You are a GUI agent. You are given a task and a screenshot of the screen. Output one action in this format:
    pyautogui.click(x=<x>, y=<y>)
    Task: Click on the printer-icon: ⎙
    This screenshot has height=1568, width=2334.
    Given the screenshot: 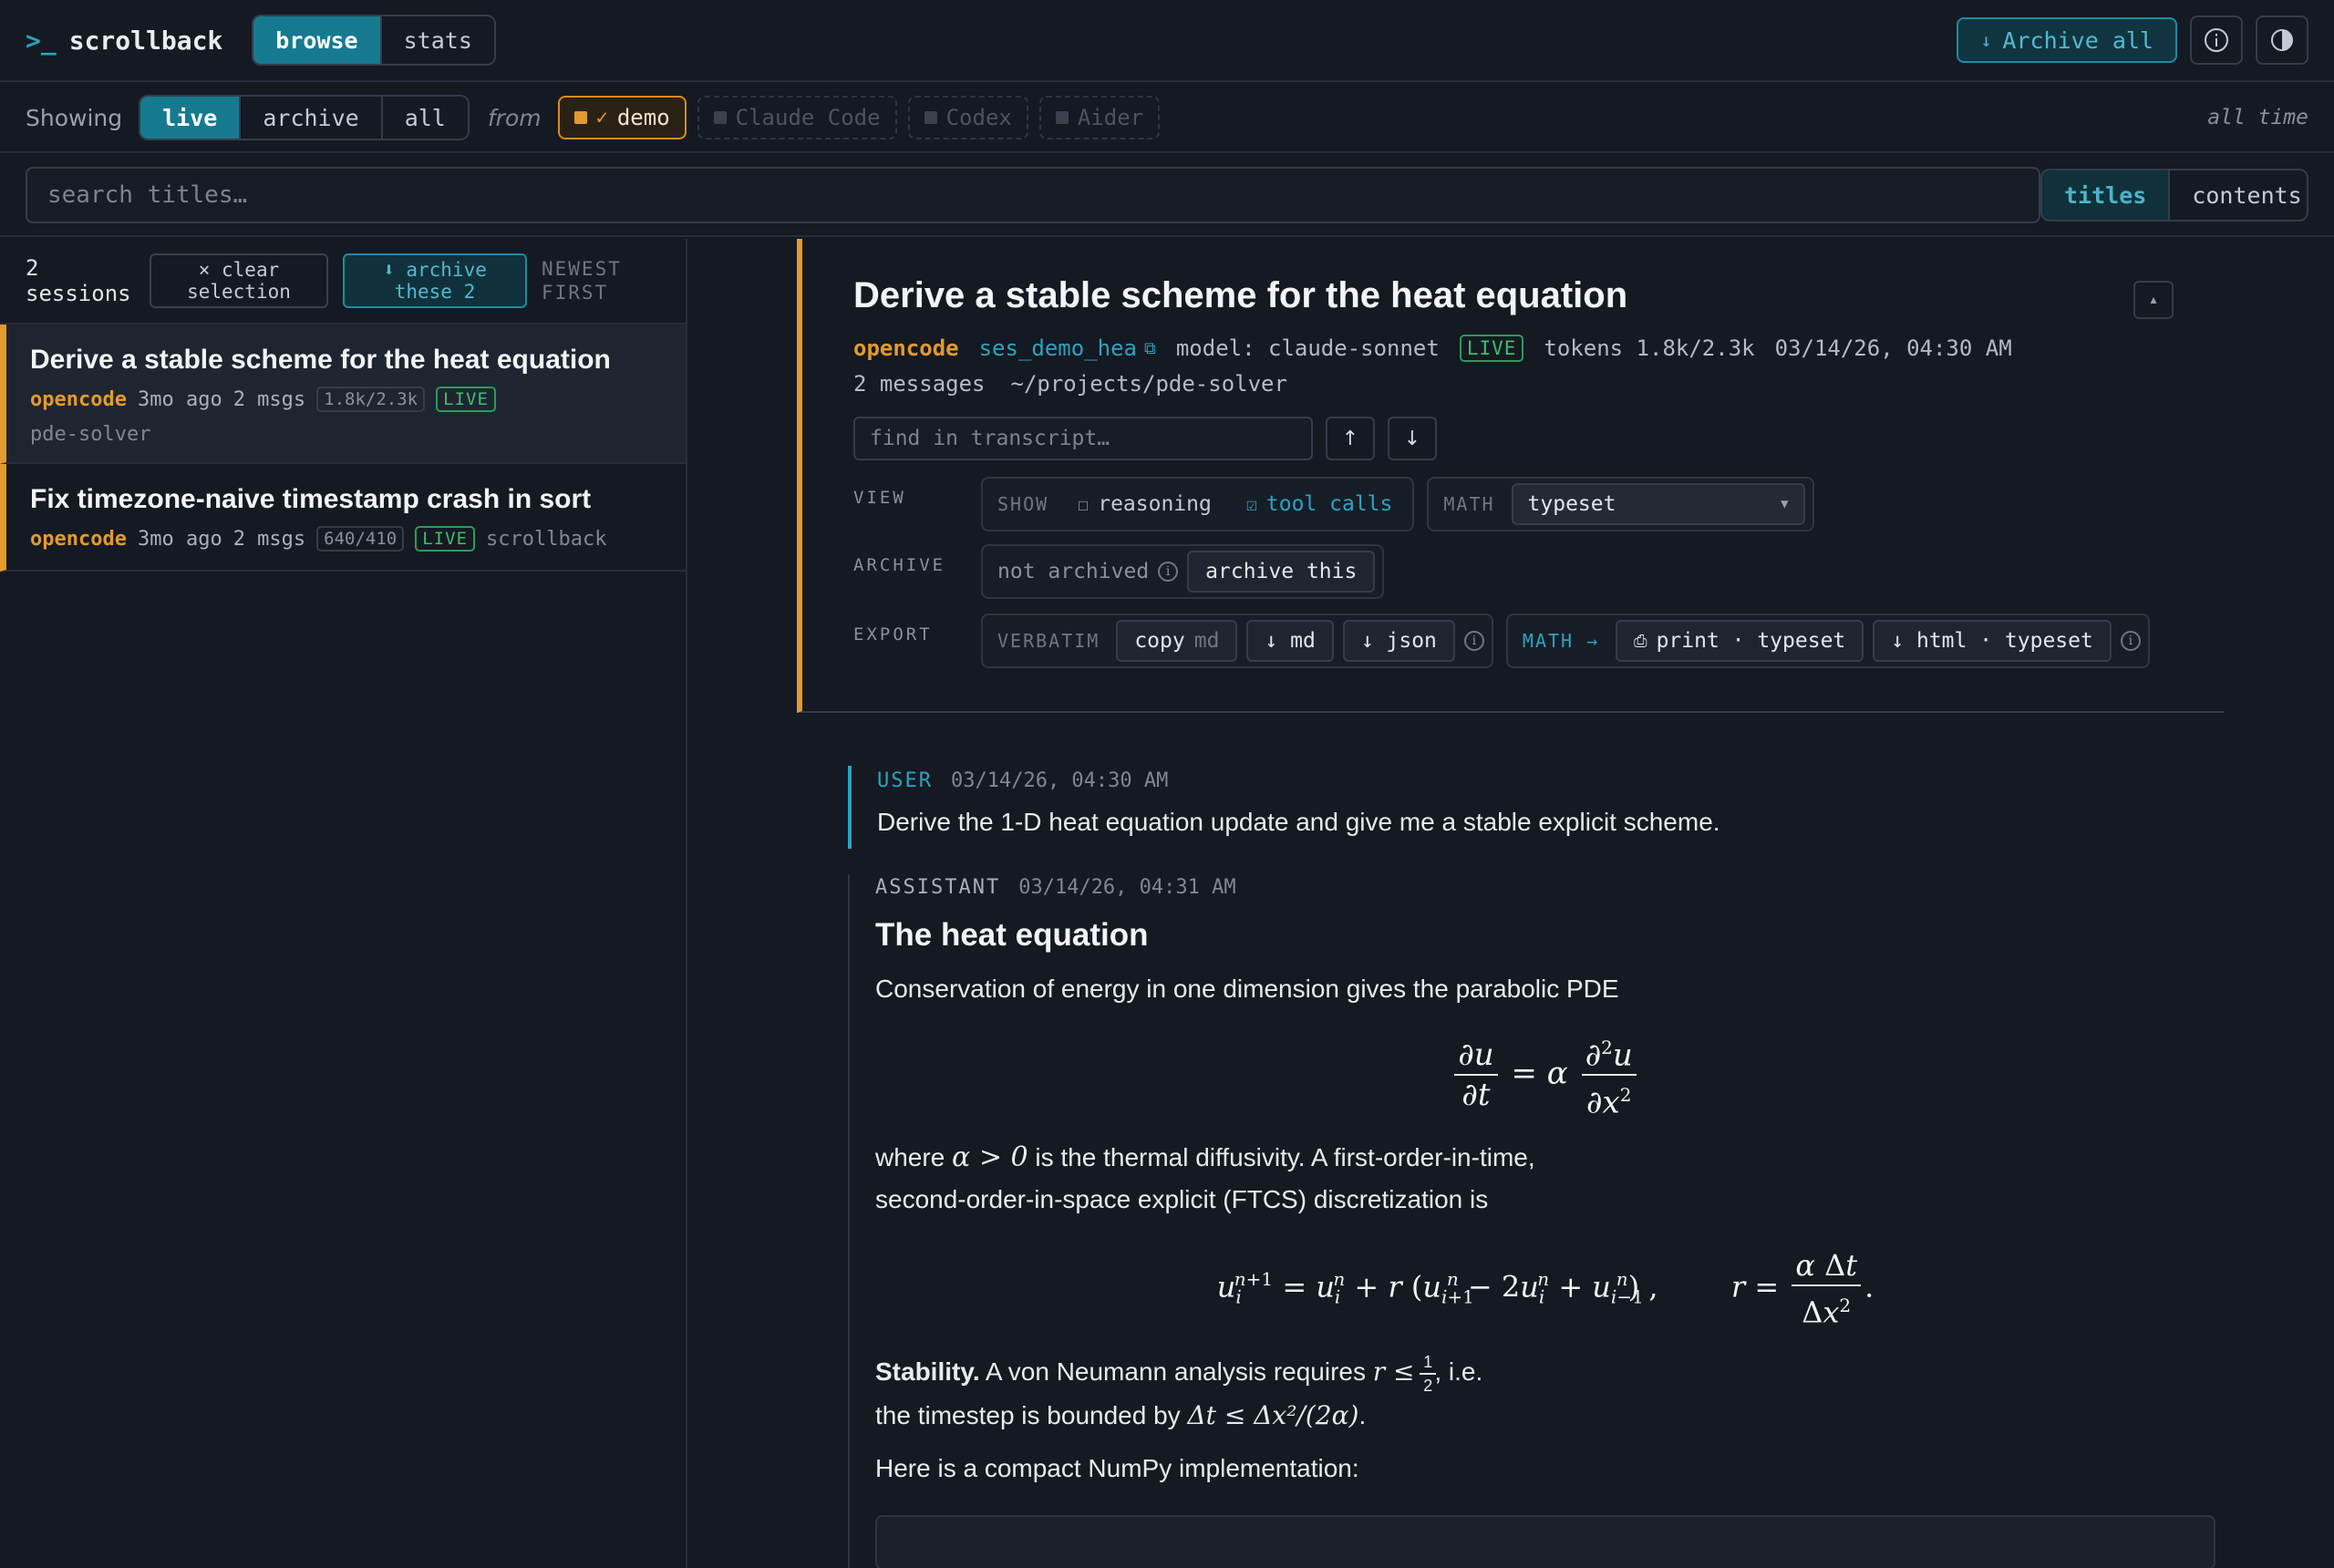 What is the action you would take?
    pyautogui.click(x=1640, y=641)
    